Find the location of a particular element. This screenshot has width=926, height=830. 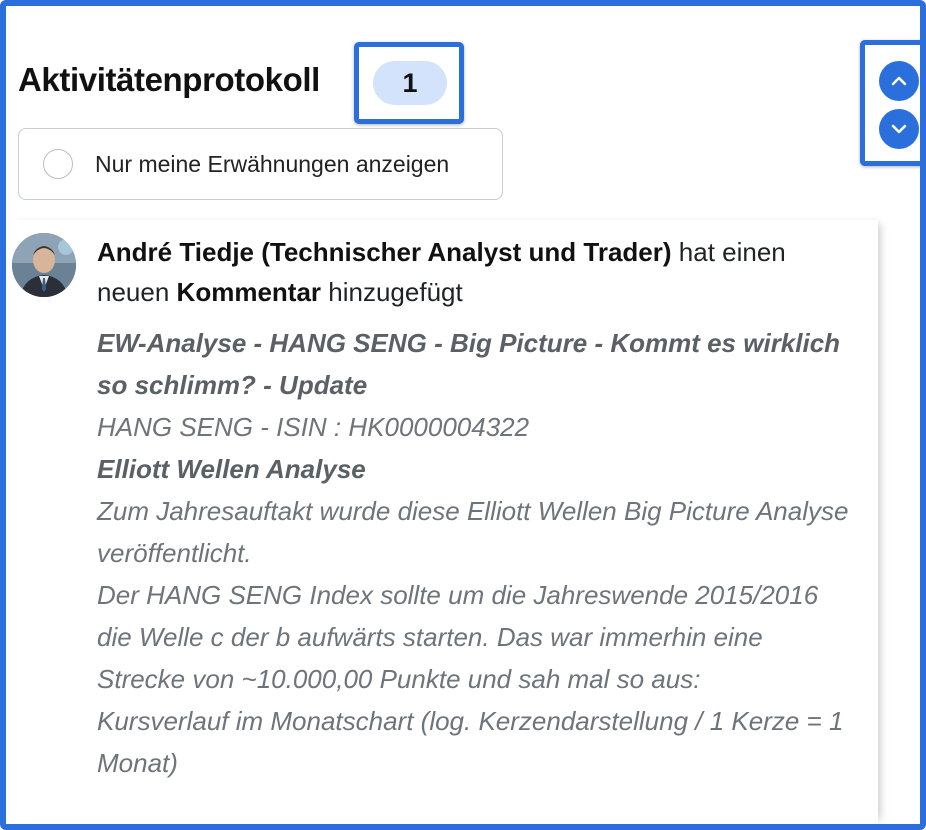

previous-button is located at coordinates (899, 81).